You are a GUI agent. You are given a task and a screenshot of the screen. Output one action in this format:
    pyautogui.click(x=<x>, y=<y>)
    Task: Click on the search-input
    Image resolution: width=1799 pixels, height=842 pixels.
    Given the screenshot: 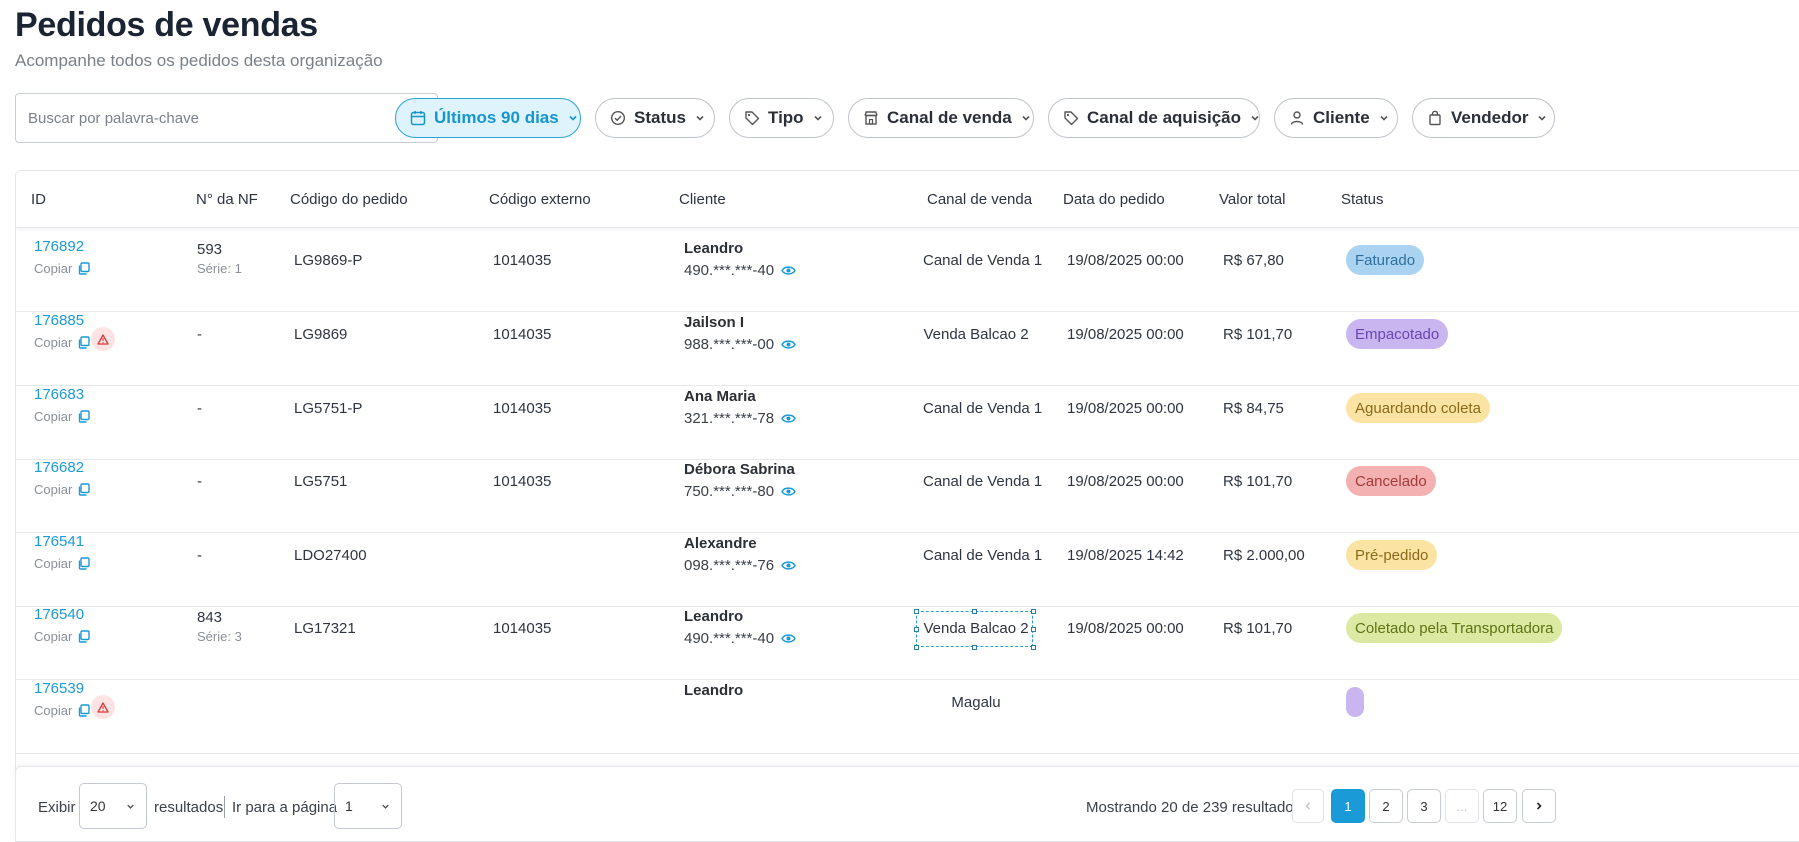 What is the action you would take?
    pyautogui.click(x=217, y=118)
    